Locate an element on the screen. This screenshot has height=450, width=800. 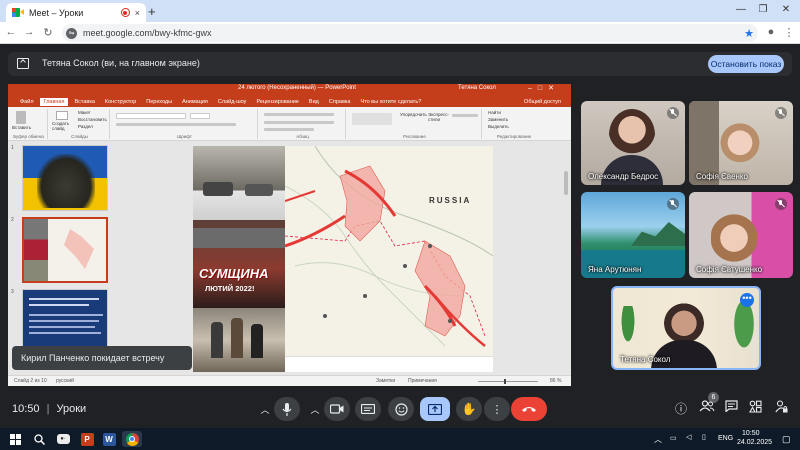
font-size-box is located at coordinates (200, 116).